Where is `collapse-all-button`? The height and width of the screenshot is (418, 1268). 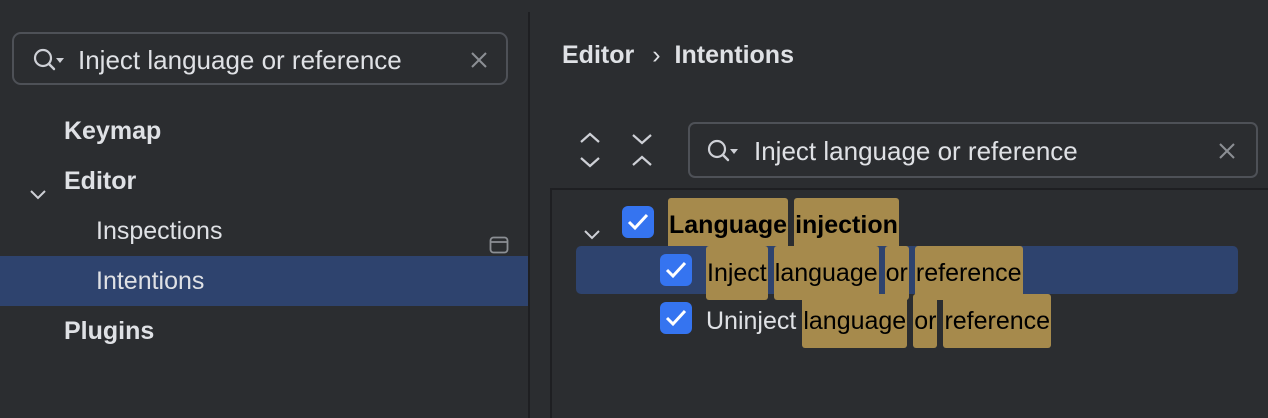 collapse-all-button is located at coordinates (642, 150).